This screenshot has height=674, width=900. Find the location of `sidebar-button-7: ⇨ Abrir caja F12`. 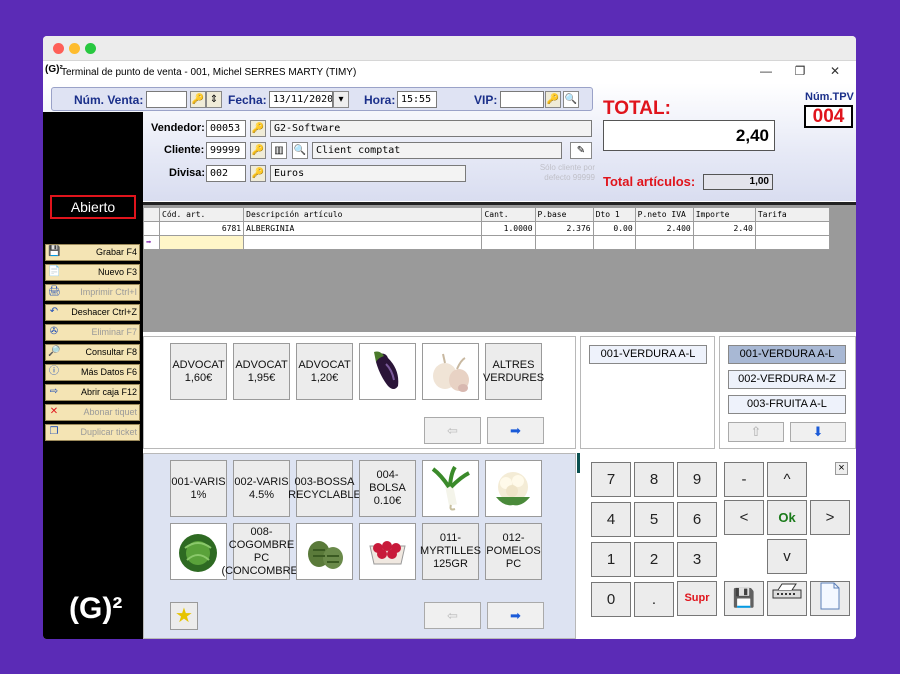

sidebar-button-7: ⇨ Abrir caja F12 is located at coordinates (92, 392).